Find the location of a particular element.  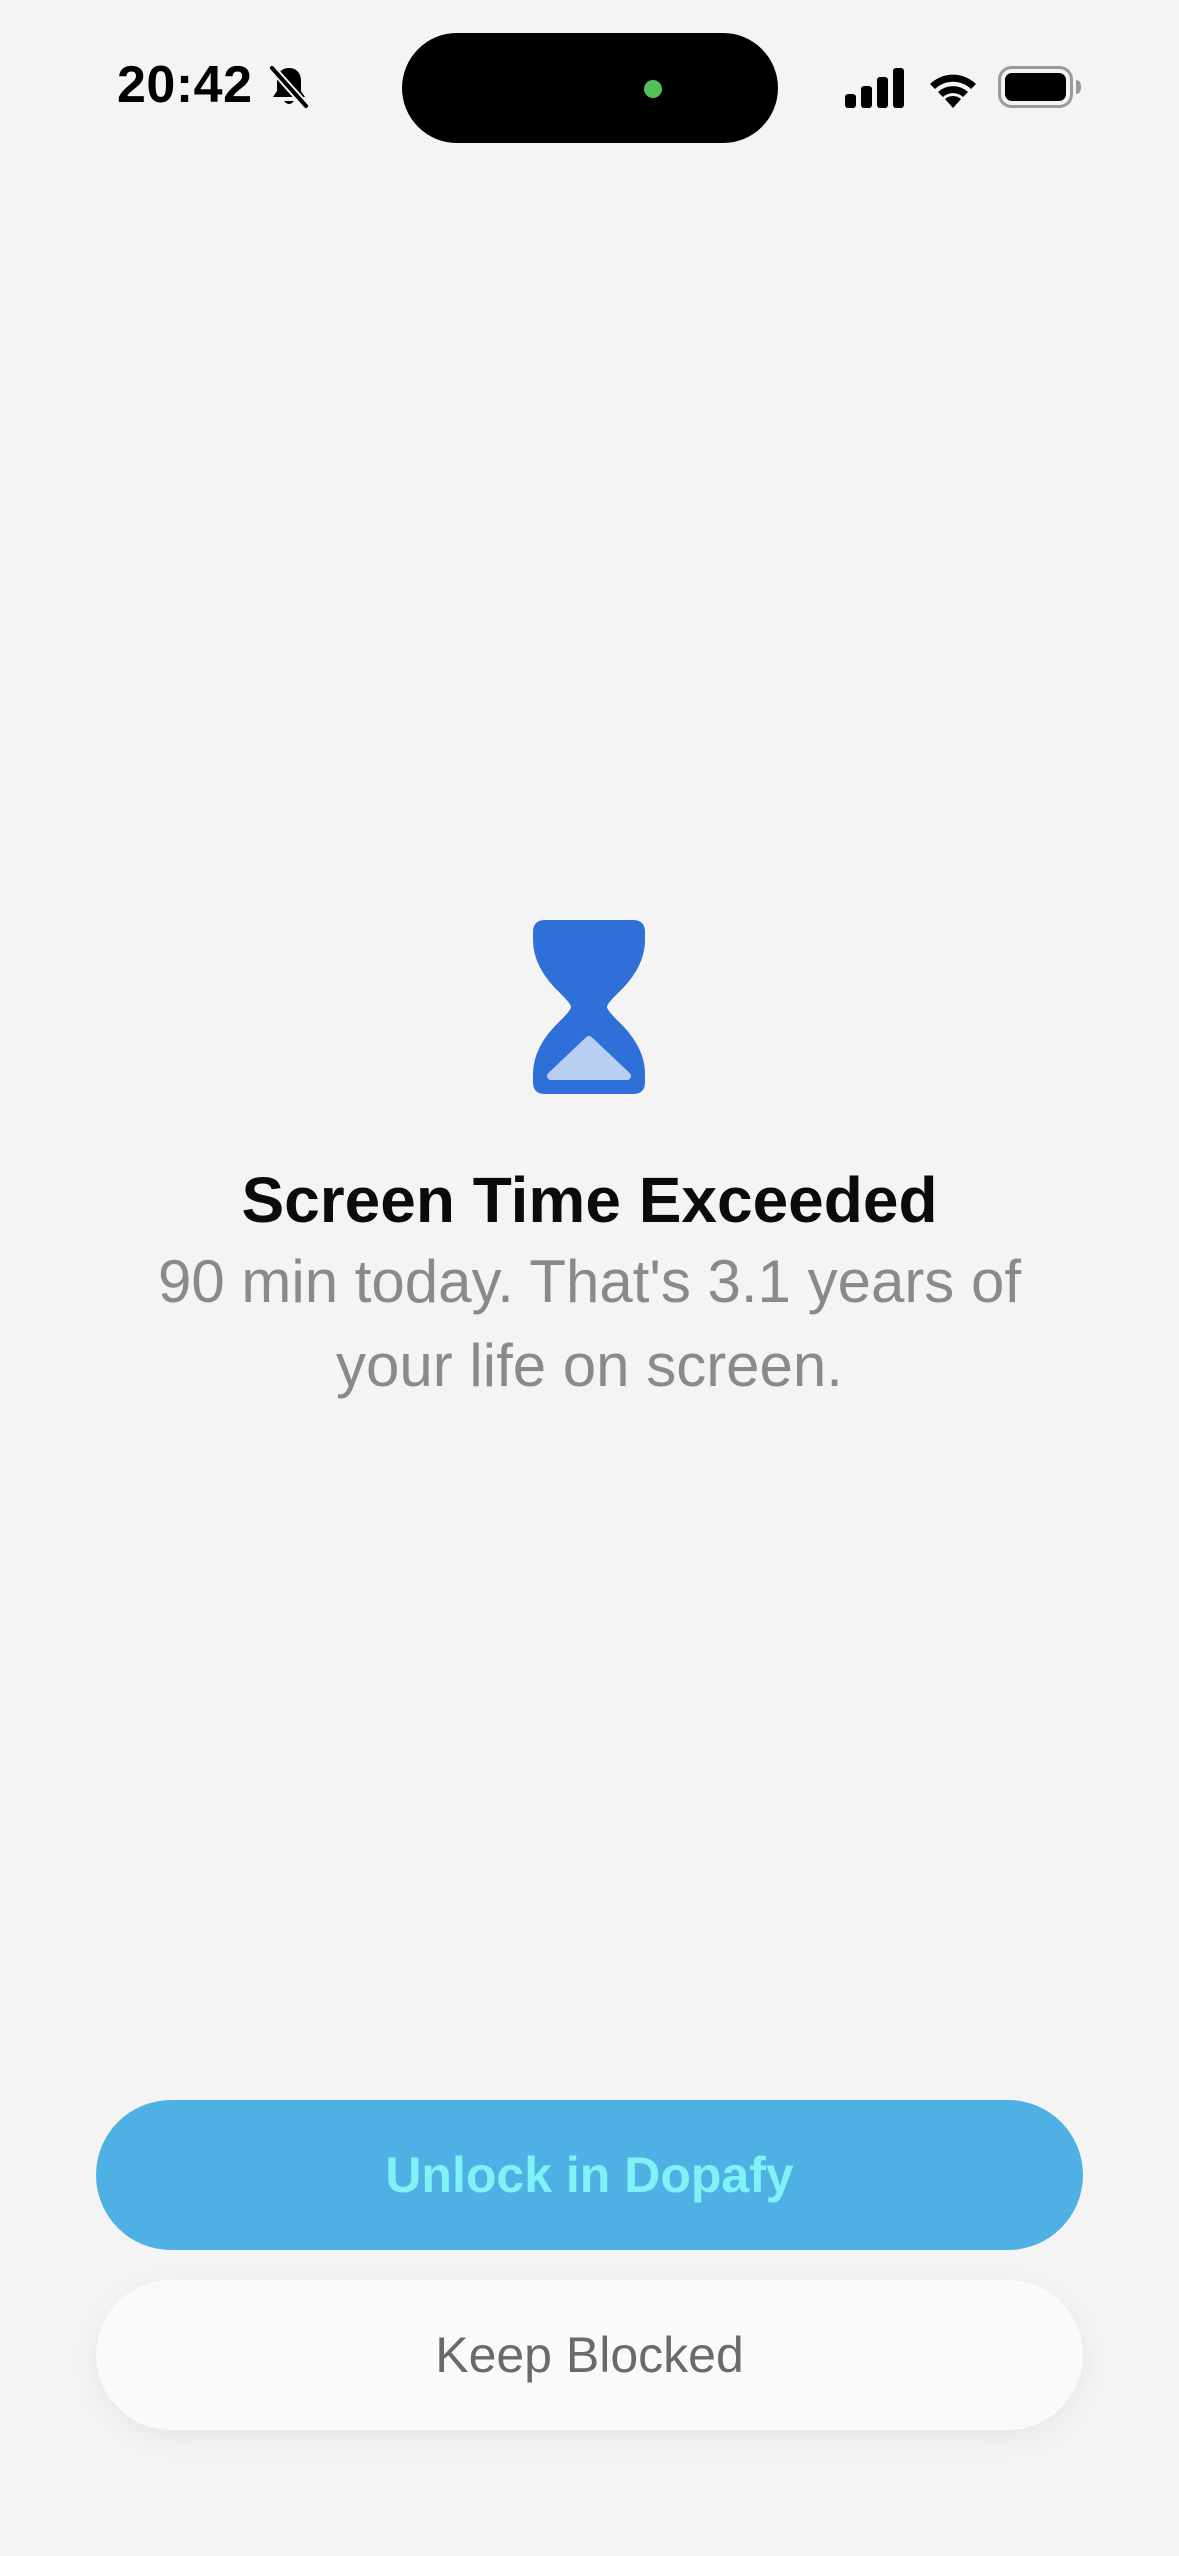

camera-indicator-dot is located at coordinates (653, 89).